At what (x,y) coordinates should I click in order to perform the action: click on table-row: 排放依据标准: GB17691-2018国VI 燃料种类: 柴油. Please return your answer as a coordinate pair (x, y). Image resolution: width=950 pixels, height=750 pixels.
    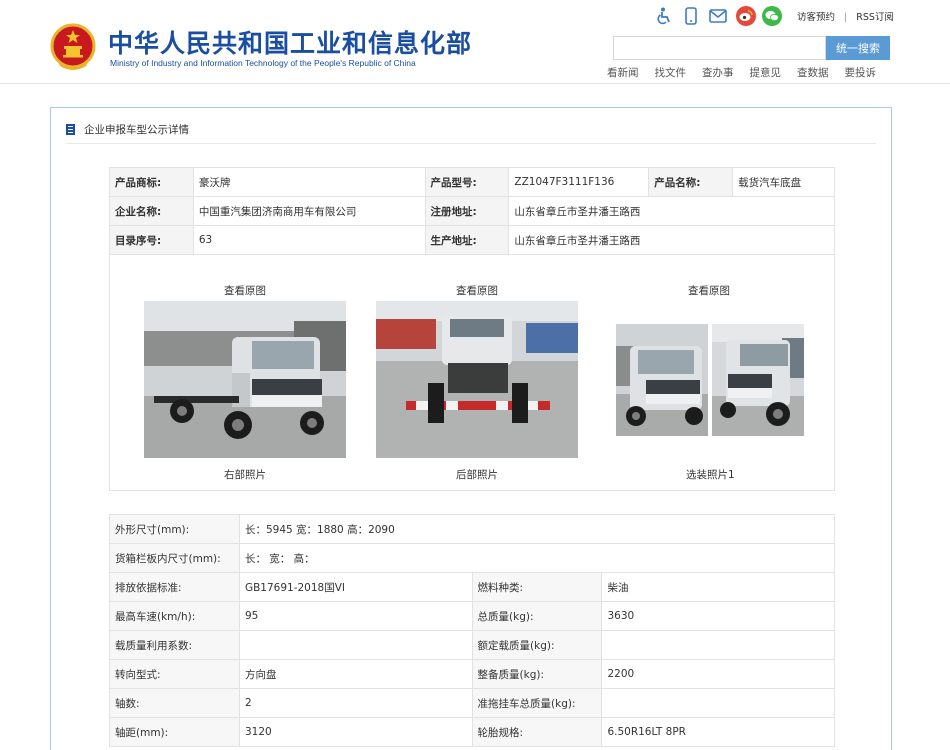
    Looking at the image, I should click on (472, 587).